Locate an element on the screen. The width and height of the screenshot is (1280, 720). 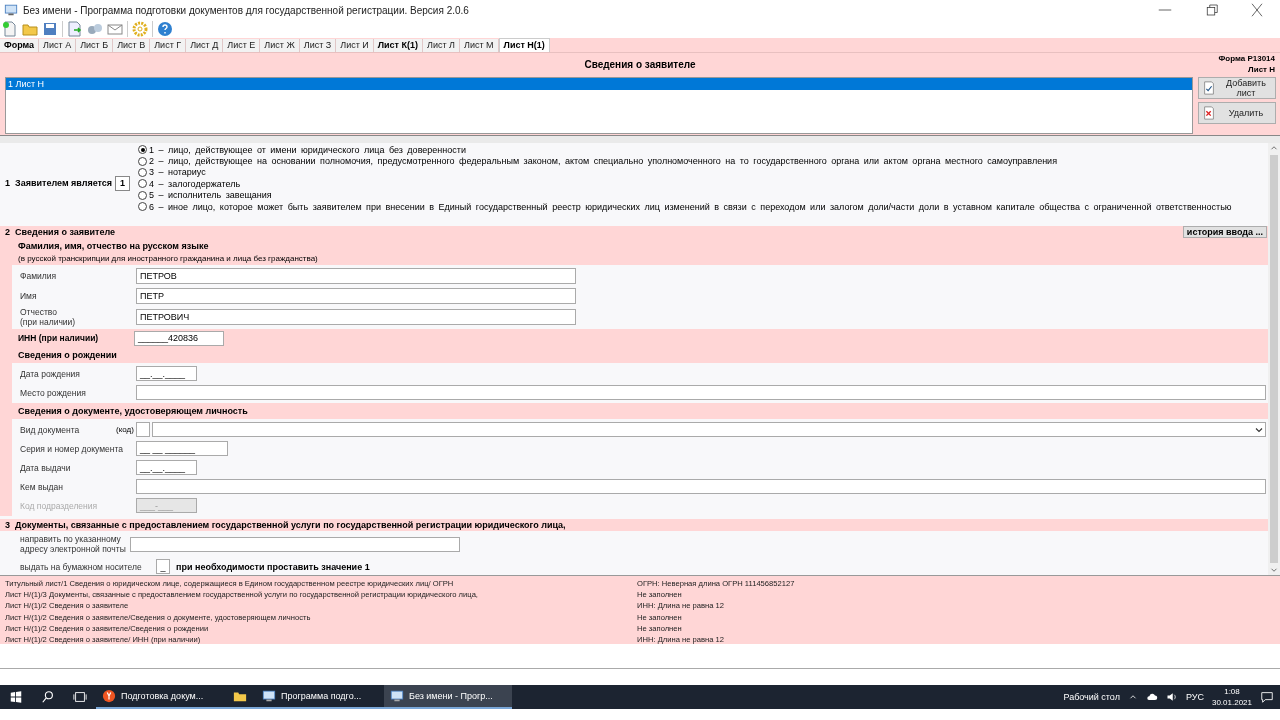
export-icon is located at coordinates (75, 29).